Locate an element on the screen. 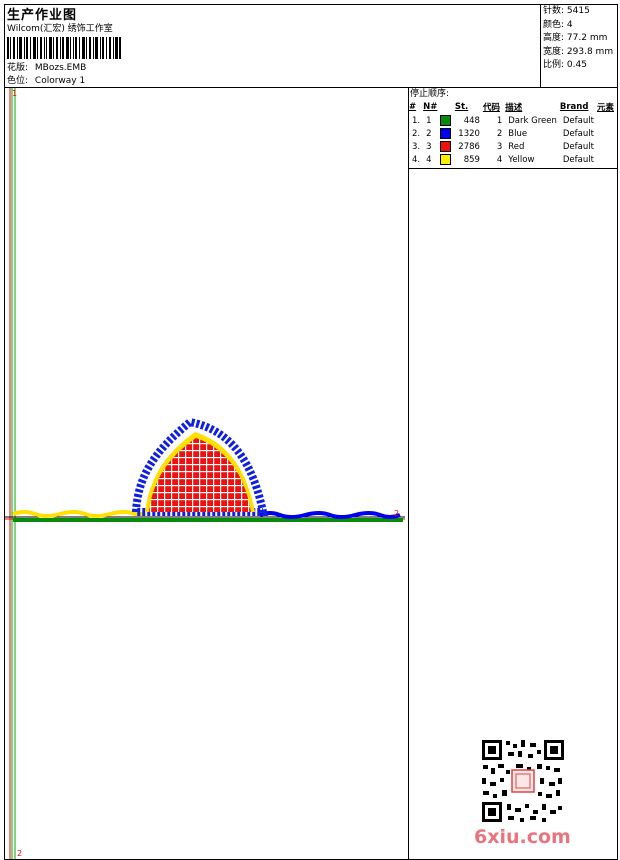 The width and height of the screenshot is (620, 860). col-desc: 描述 is located at coordinates (514, 108).